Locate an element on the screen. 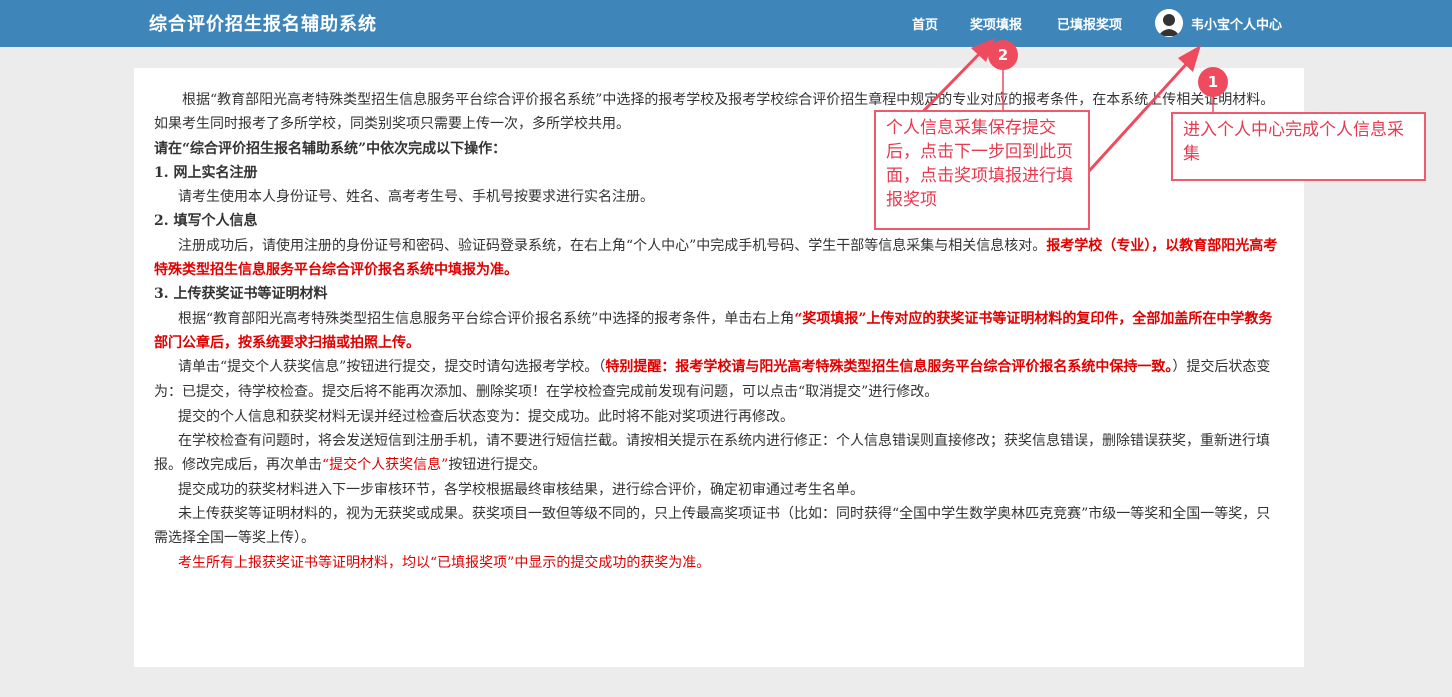 The width and height of the screenshot is (1452, 697). callout-award-entry: 个人信息采集保存提交后，点击下一步回到此页面，点击奖项填报进行填报奖项 is located at coordinates (982, 170).